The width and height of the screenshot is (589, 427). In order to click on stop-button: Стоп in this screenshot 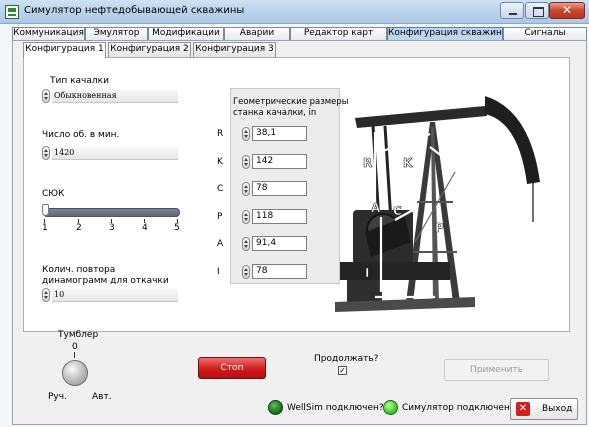, I will do `click(232, 368)`.